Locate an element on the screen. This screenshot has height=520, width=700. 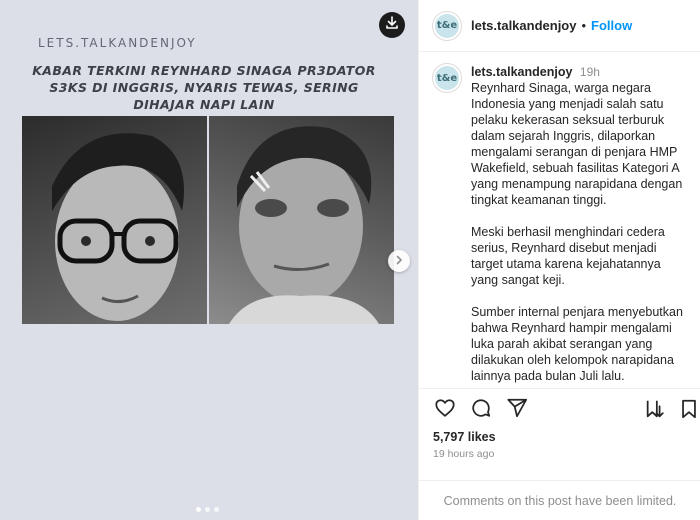
carousel-next-button is located at coordinates (399, 261).